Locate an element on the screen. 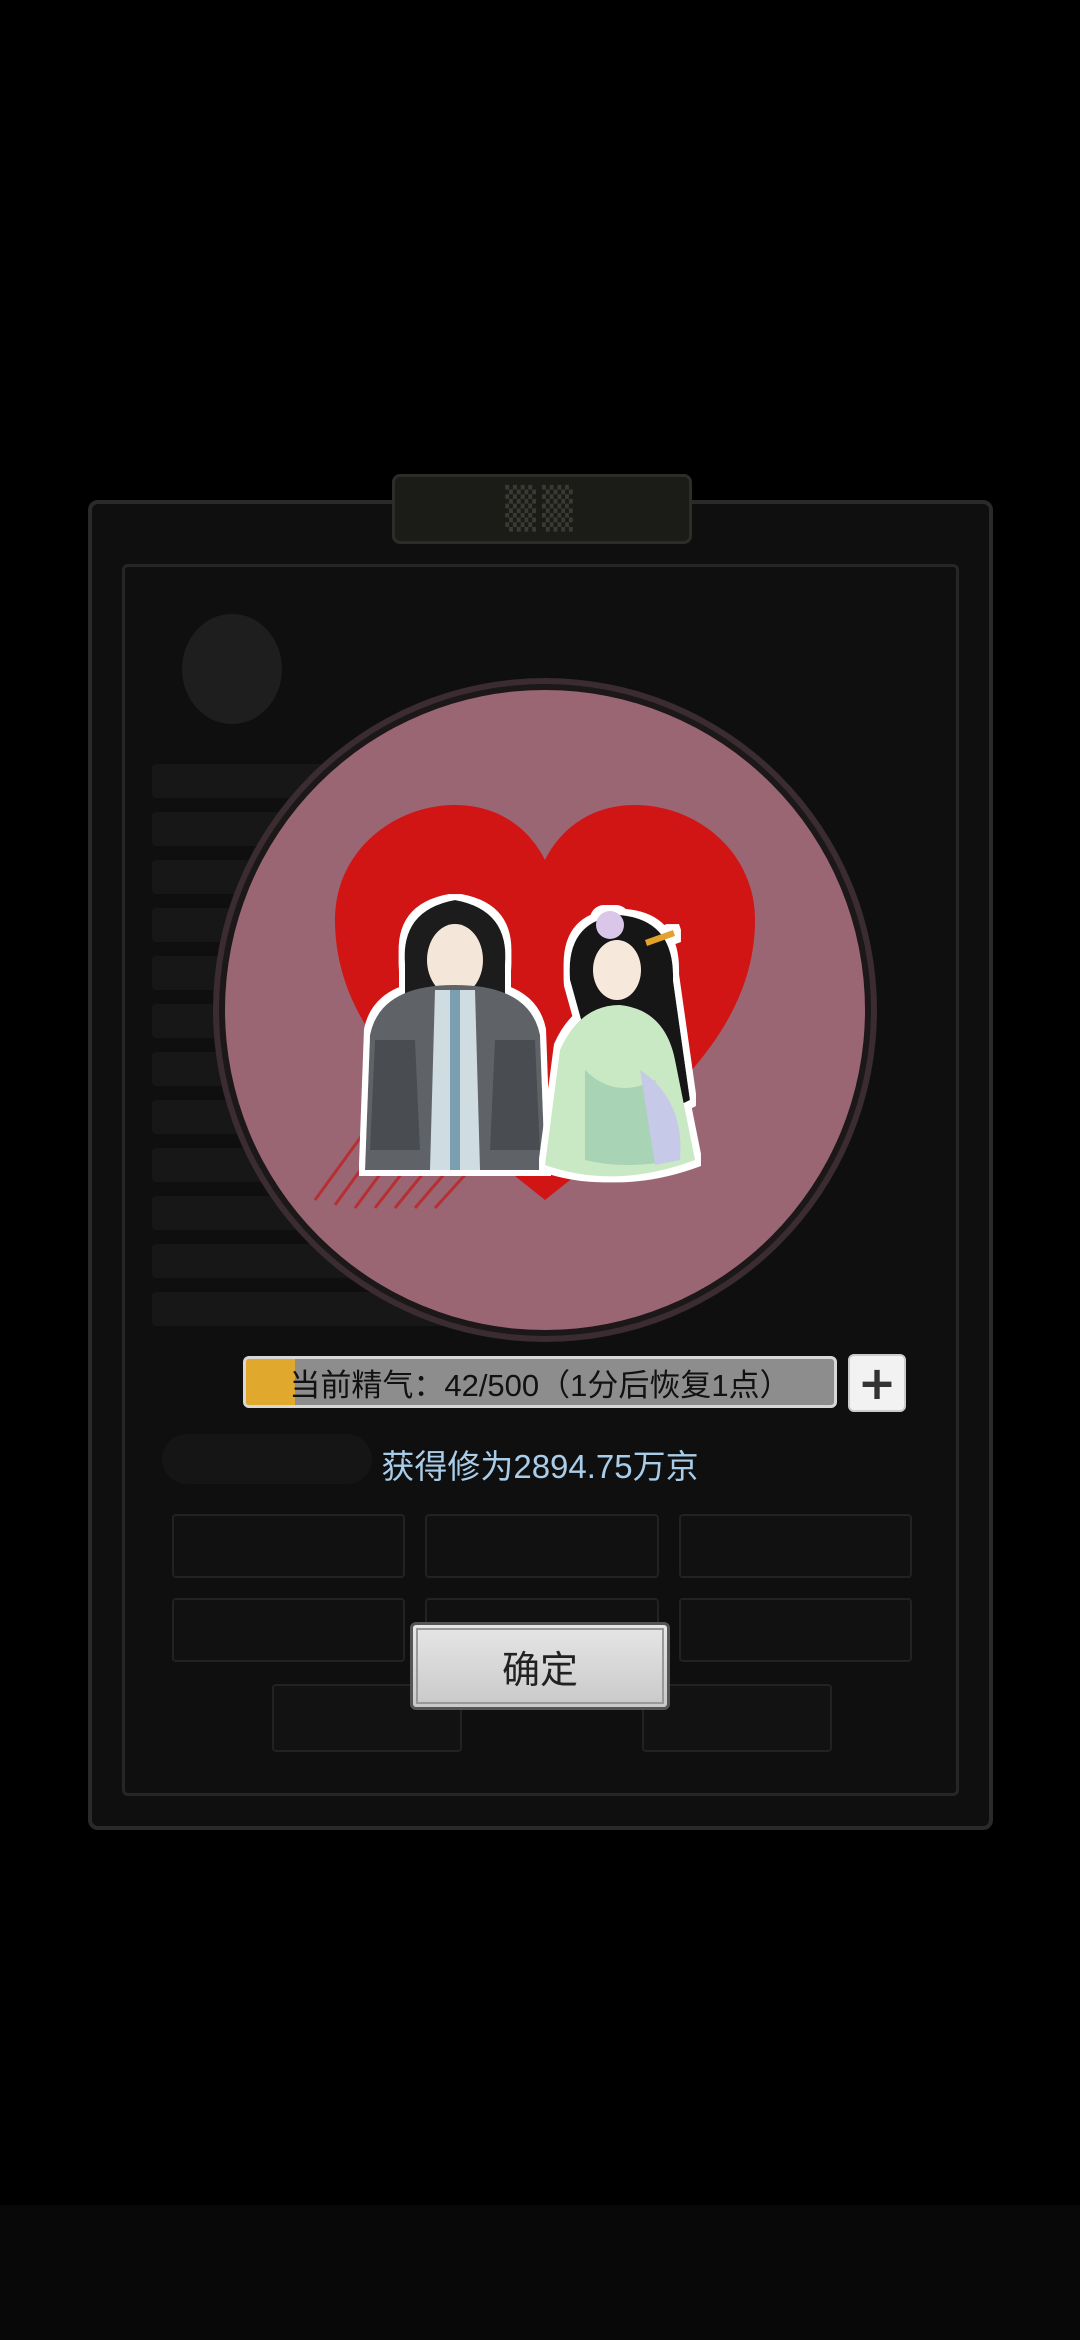  confirm-button: 确定 is located at coordinates (540, 1666).